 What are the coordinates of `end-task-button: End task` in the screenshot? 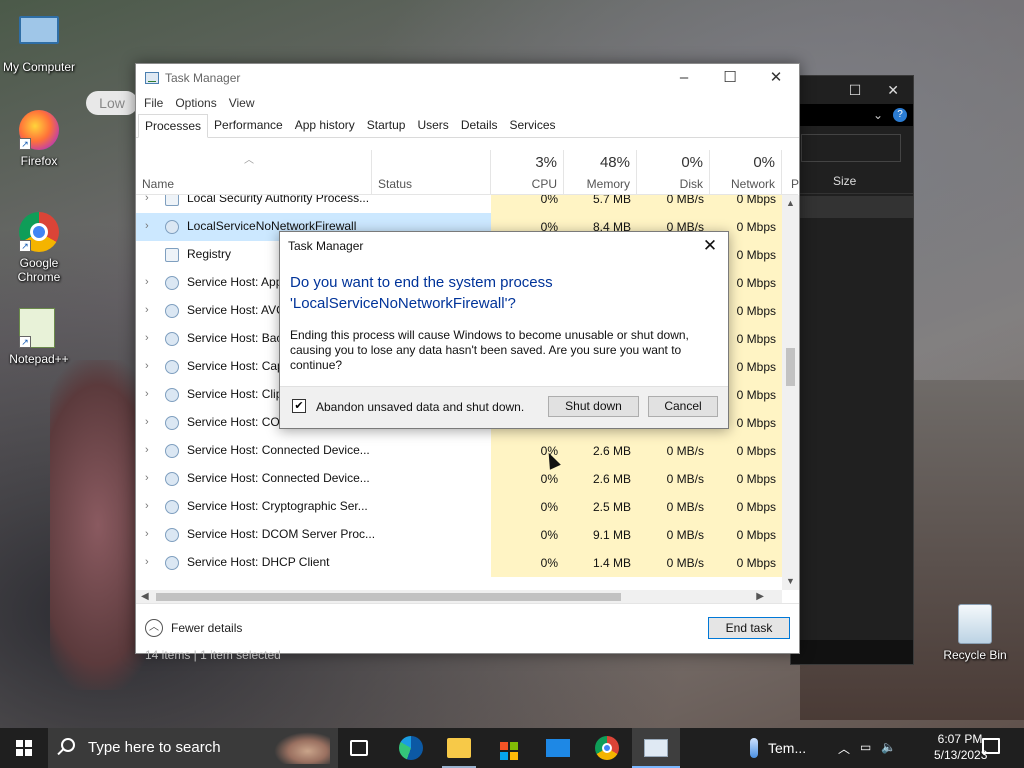 It's located at (749, 628).